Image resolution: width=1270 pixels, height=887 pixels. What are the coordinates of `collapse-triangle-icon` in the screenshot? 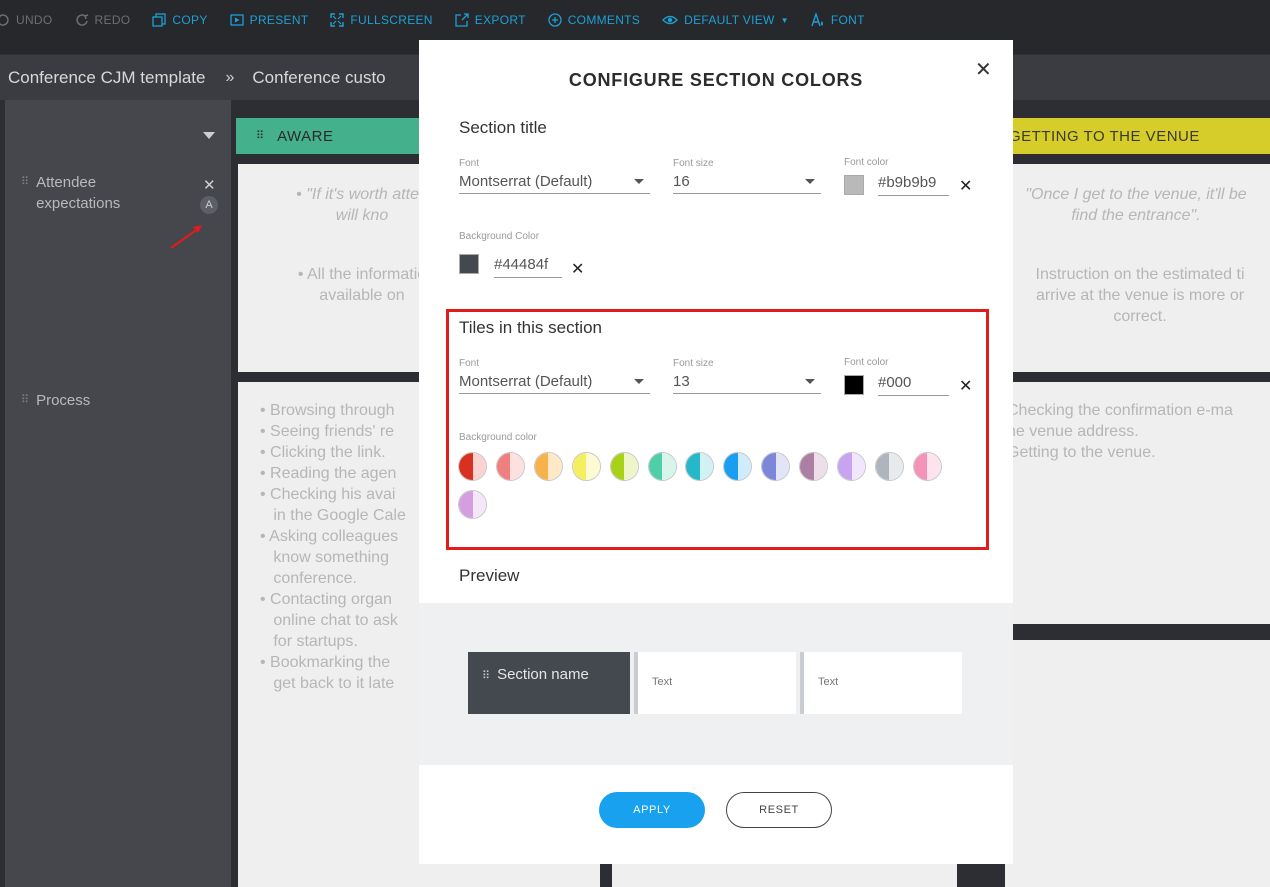 It's located at (209, 135).